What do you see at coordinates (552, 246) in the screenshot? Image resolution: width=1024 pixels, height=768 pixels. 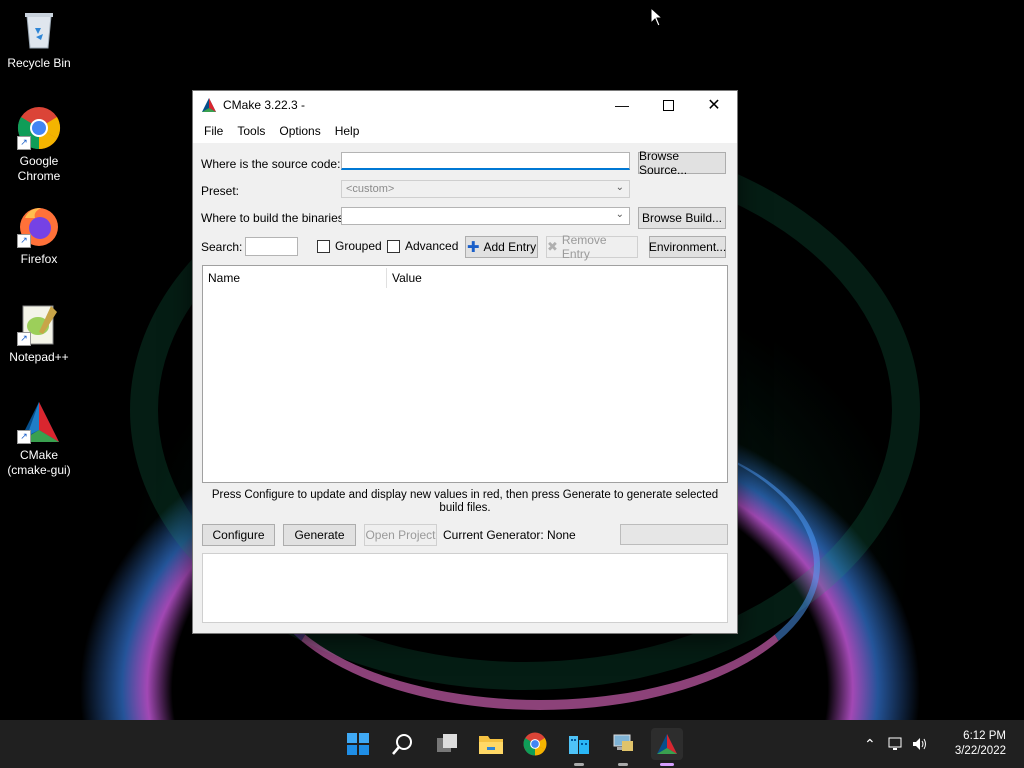 I see `remove-x-icon: ✖` at bounding box center [552, 246].